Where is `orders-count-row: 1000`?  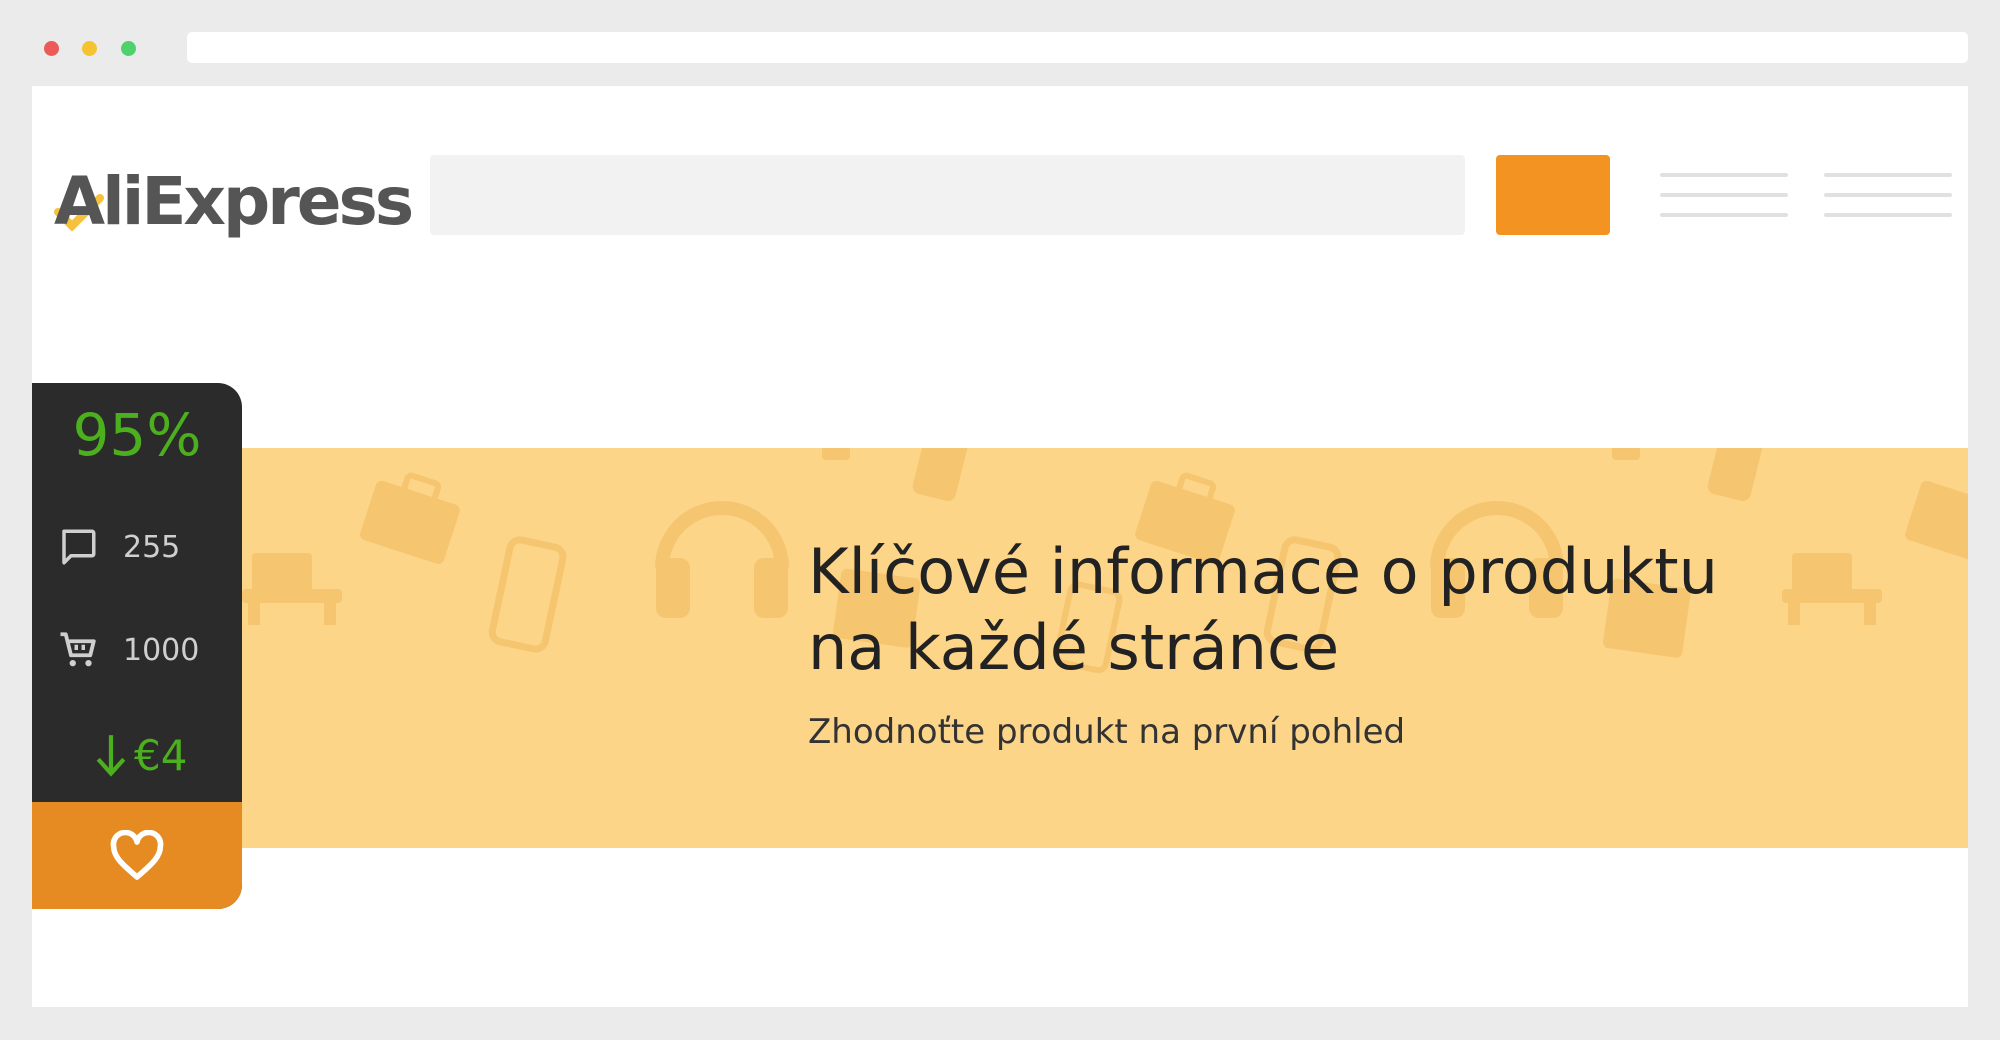 orders-count-row: 1000 is located at coordinates (128, 650).